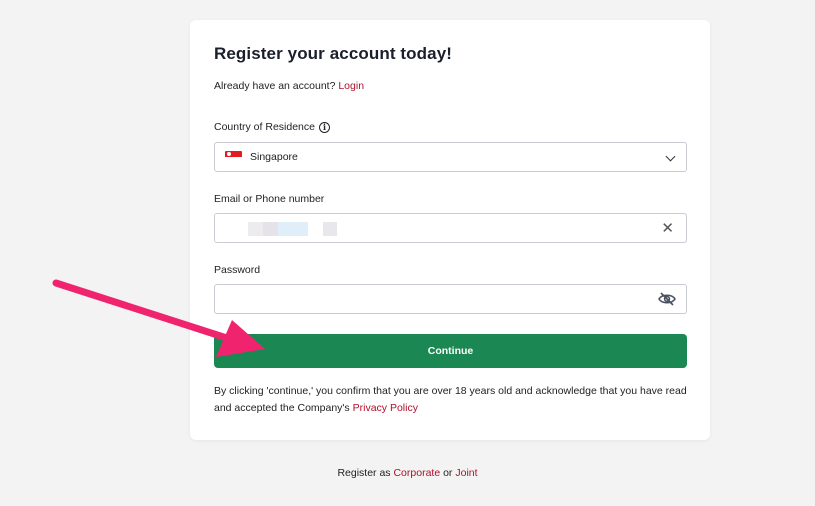  What do you see at coordinates (274, 157) in the screenshot?
I see `country-value: Singapore` at bounding box center [274, 157].